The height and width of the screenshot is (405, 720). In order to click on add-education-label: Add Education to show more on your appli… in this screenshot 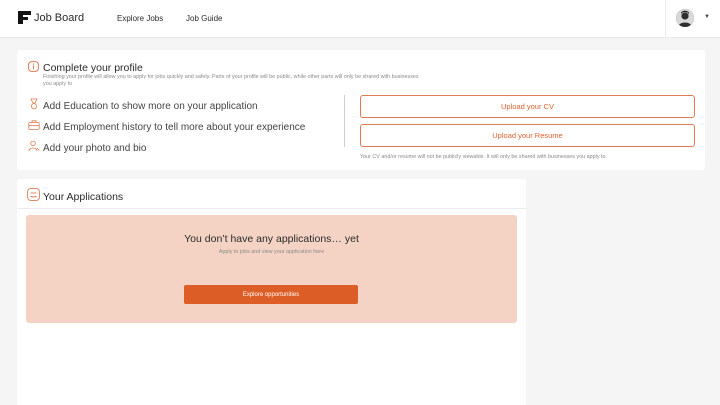, I will do `click(150, 106)`.